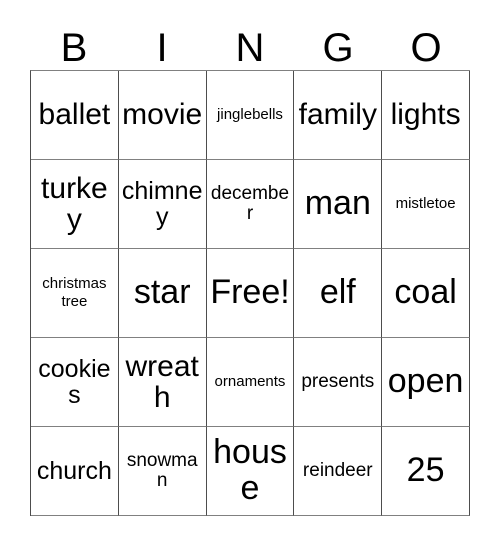 Image resolution: width=500 pixels, height=544 pixels. I want to click on bingo-cell-label: mistletoe, so click(425, 204).